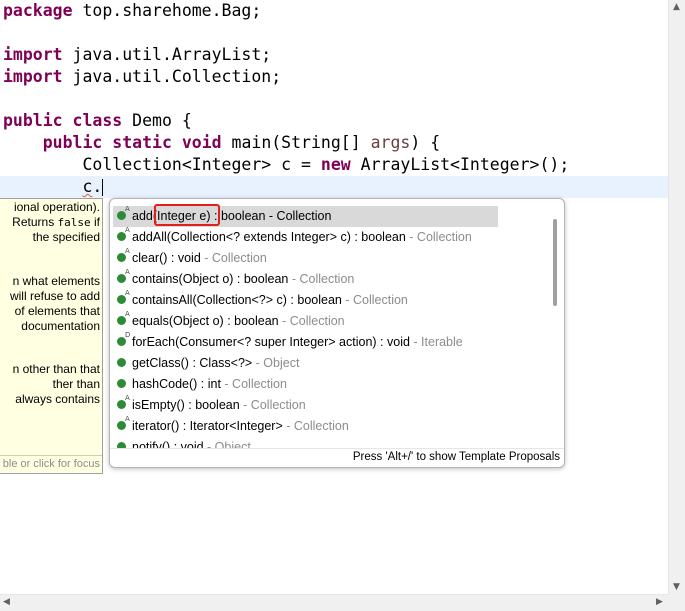  What do you see at coordinates (676, 297) in the screenshot?
I see `vertical-scrollbar: ▲ ▼` at bounding box center [676, 297].